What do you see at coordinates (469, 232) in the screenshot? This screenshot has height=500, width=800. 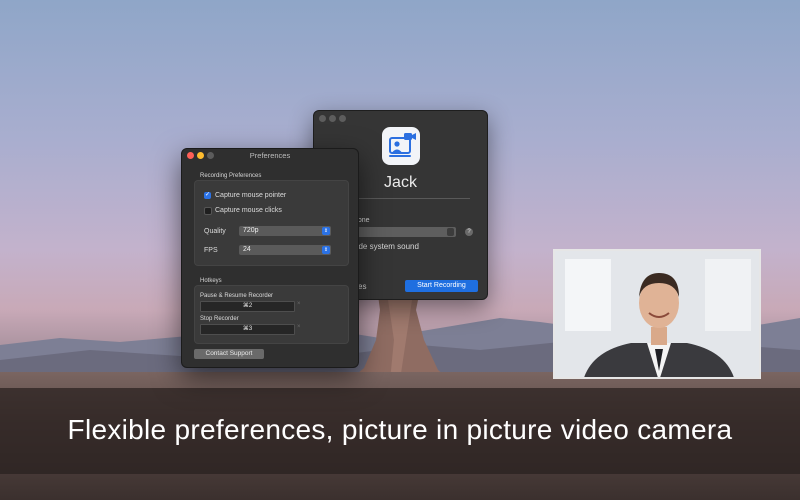 I see `help-icon: ?` at bounding box center [469, 232].